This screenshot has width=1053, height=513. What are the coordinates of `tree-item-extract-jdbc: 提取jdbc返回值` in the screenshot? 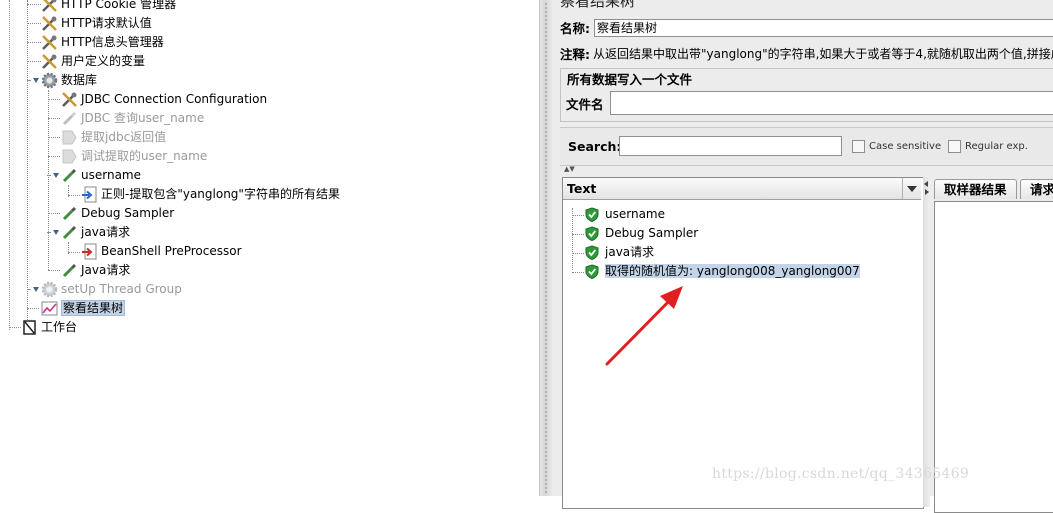 It's located at (113, 137).